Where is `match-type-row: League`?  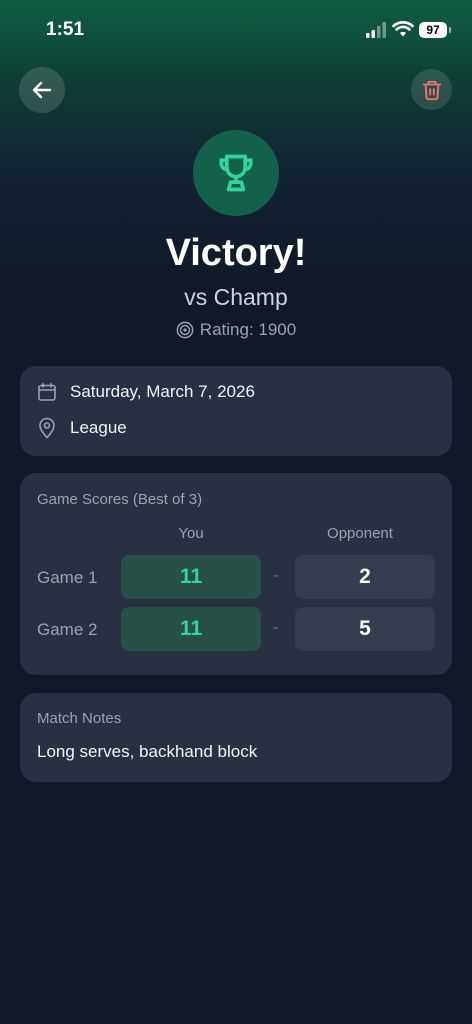 match-type-row: League is located at coordinates (82, 428).